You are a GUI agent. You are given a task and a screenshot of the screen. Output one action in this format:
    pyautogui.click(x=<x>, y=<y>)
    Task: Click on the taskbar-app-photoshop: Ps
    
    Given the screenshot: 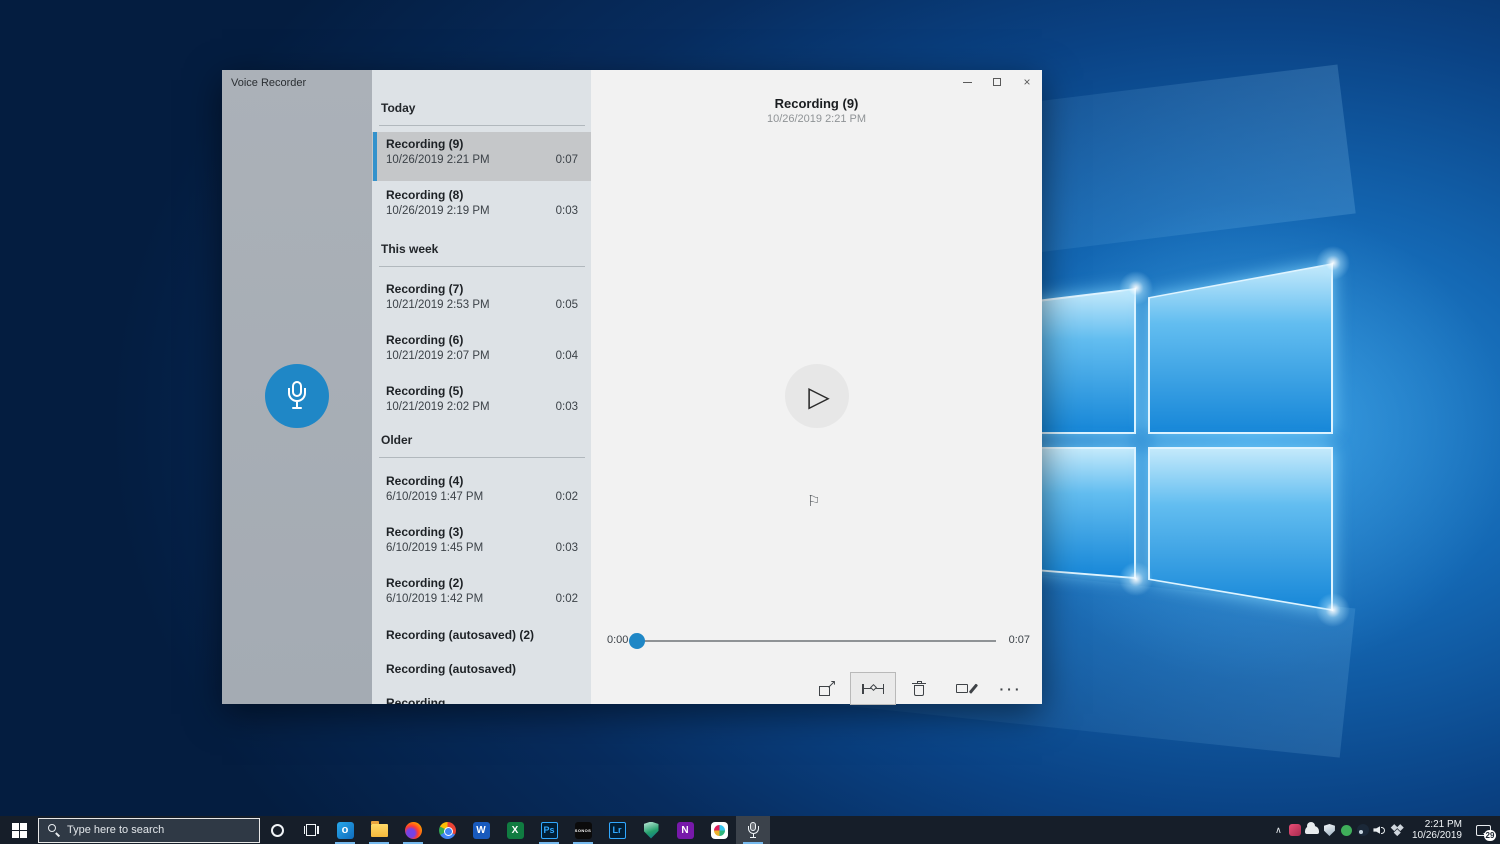 What is the action you would take?
    pyautogui.click(x=549, y=830)
    